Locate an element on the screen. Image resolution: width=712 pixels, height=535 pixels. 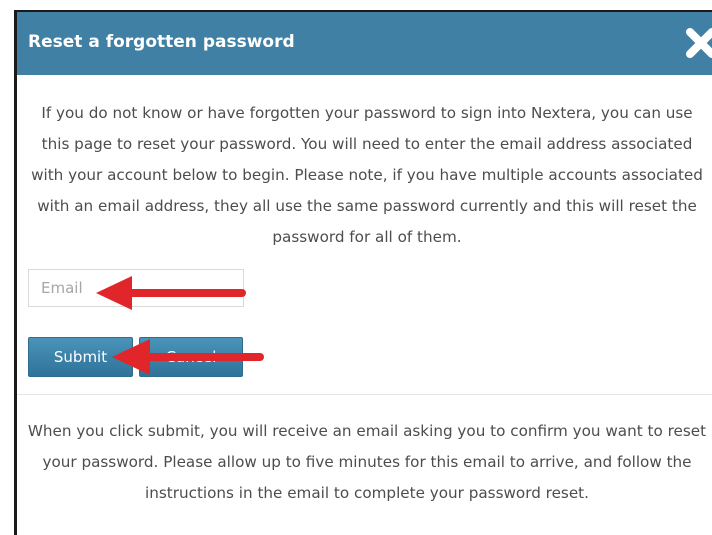
email-field is located at coordinates (136, 288).